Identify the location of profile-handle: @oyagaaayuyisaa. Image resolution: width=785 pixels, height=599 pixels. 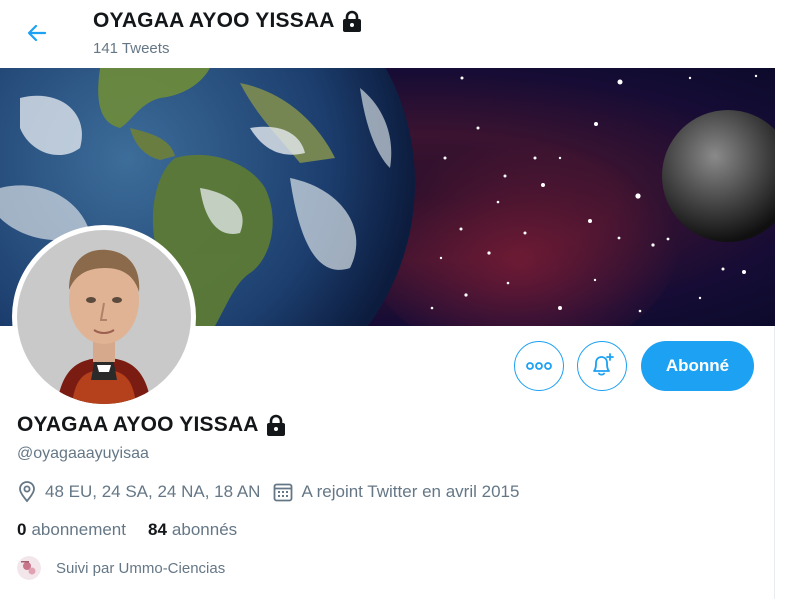
(83, 453).